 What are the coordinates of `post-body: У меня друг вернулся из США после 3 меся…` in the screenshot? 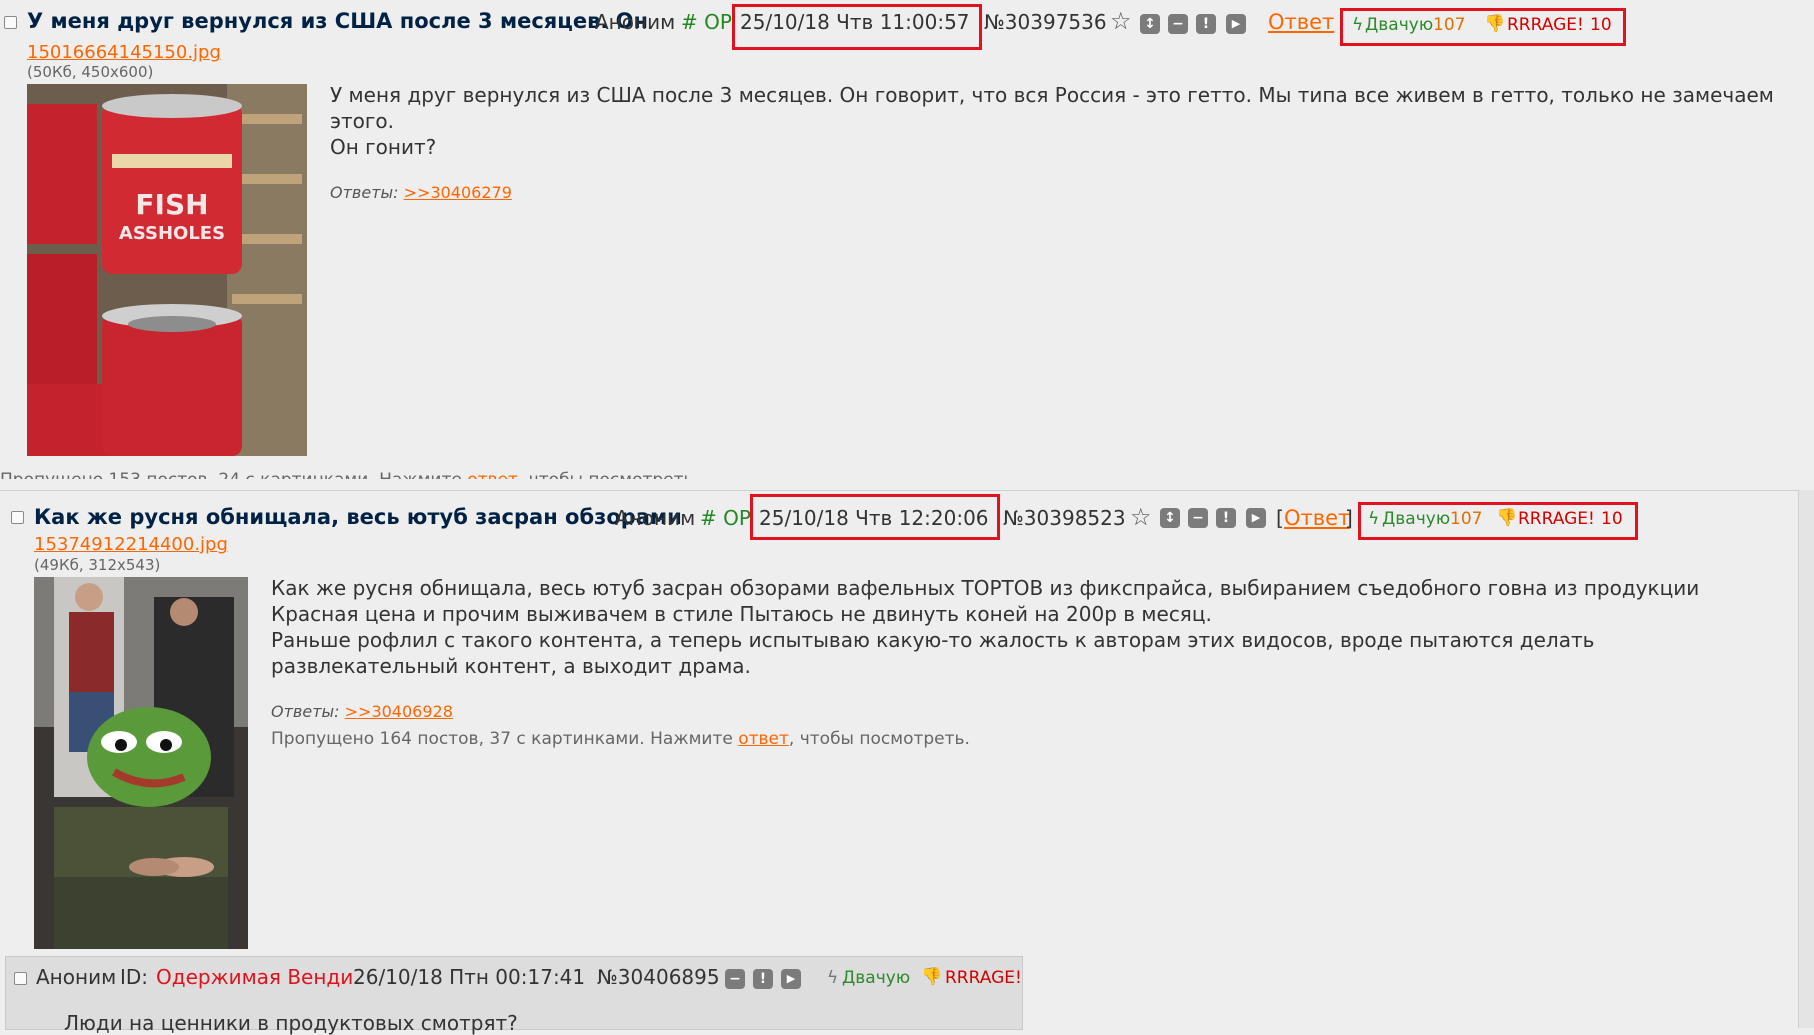 It's located at (1055, 121).